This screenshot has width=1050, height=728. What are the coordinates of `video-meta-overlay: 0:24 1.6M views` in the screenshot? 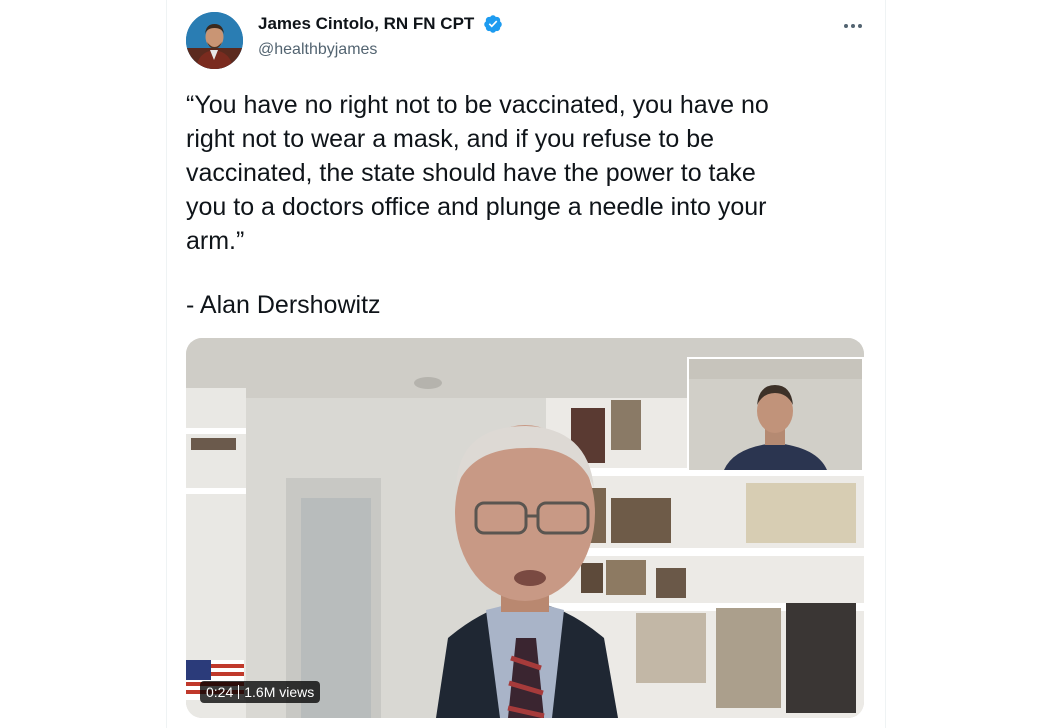 It's located at (260, 692).